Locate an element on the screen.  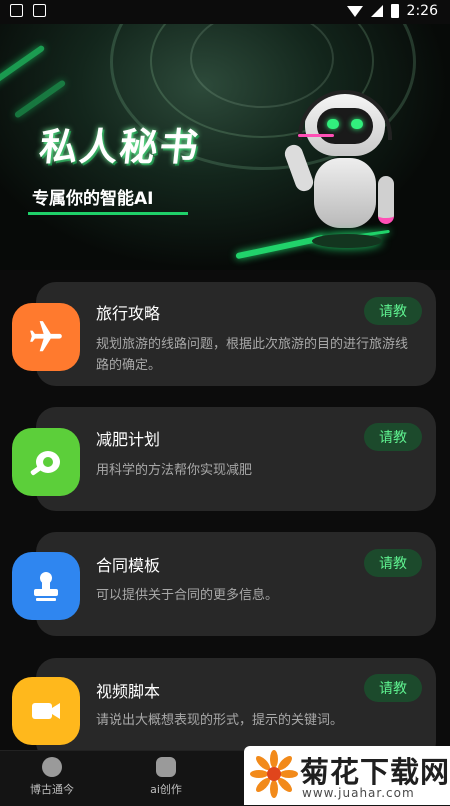
watermark-title: 菊花下载网 is located at coordinates (375, 772).